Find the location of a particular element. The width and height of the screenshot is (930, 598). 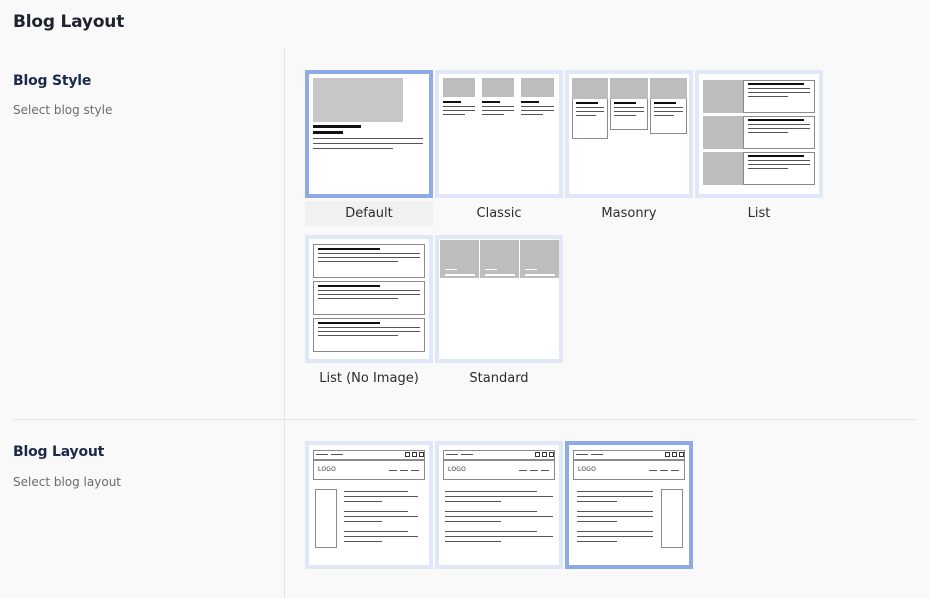

blog-style-option-masonry is located at coordinates (629, 134).